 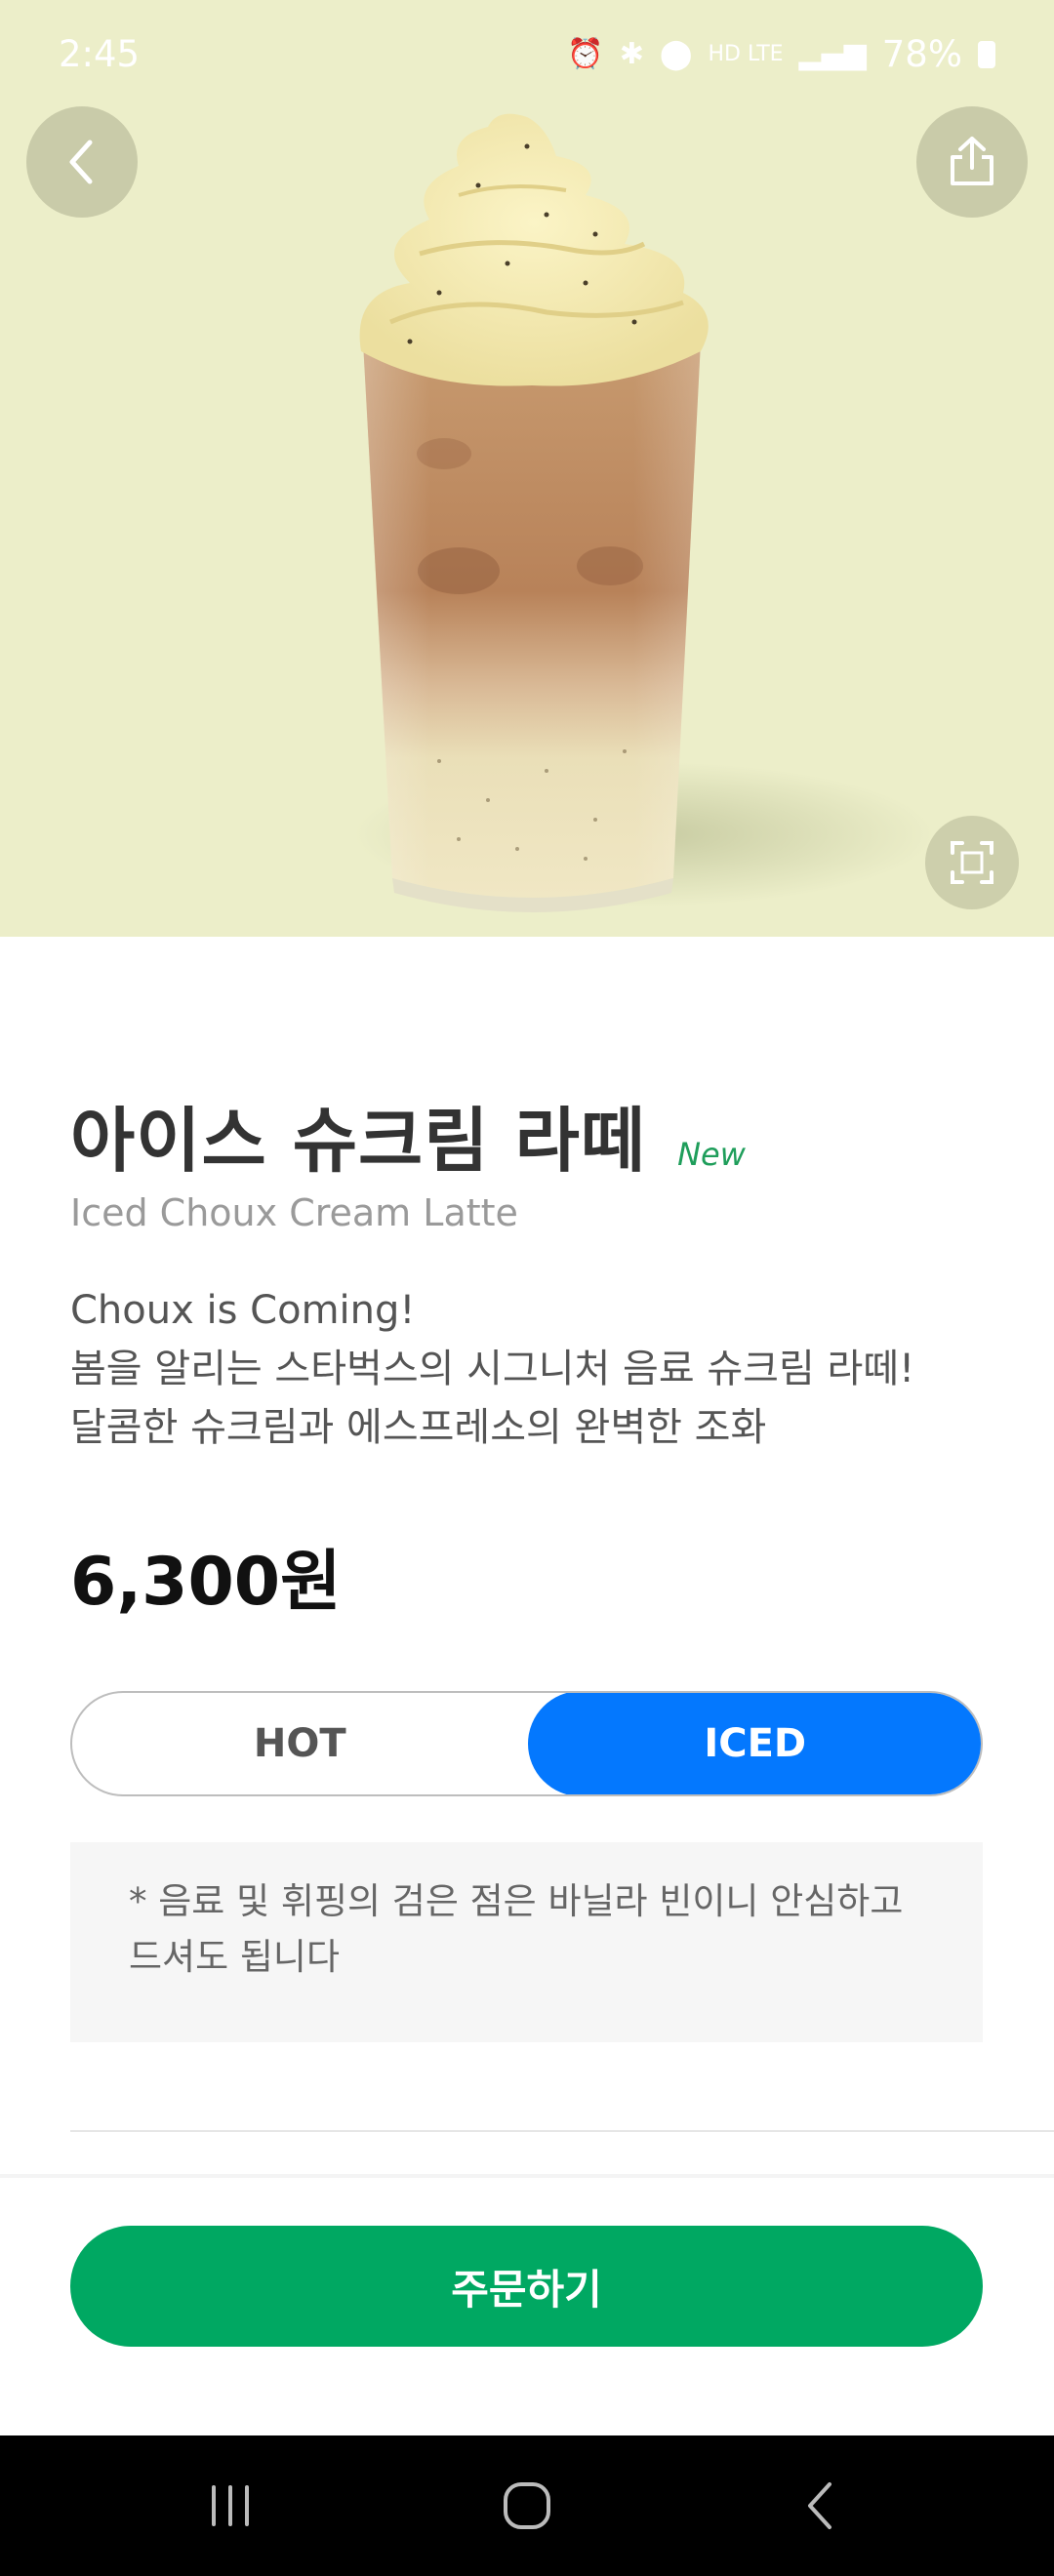 What do you see at coordinates (711, 1154) in the screenshot?
I see `new-badge: New` at bounding box center [711, 1154].